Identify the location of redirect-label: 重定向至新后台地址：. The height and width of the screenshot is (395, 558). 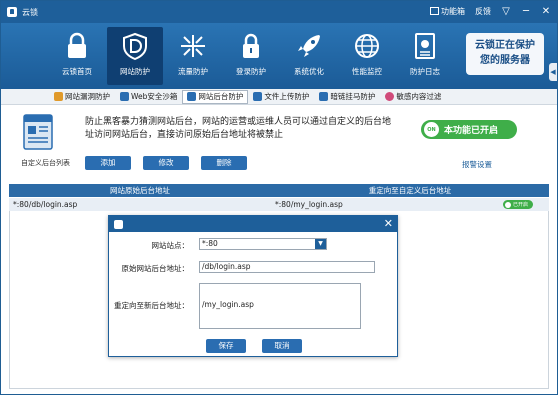
(151, 305).